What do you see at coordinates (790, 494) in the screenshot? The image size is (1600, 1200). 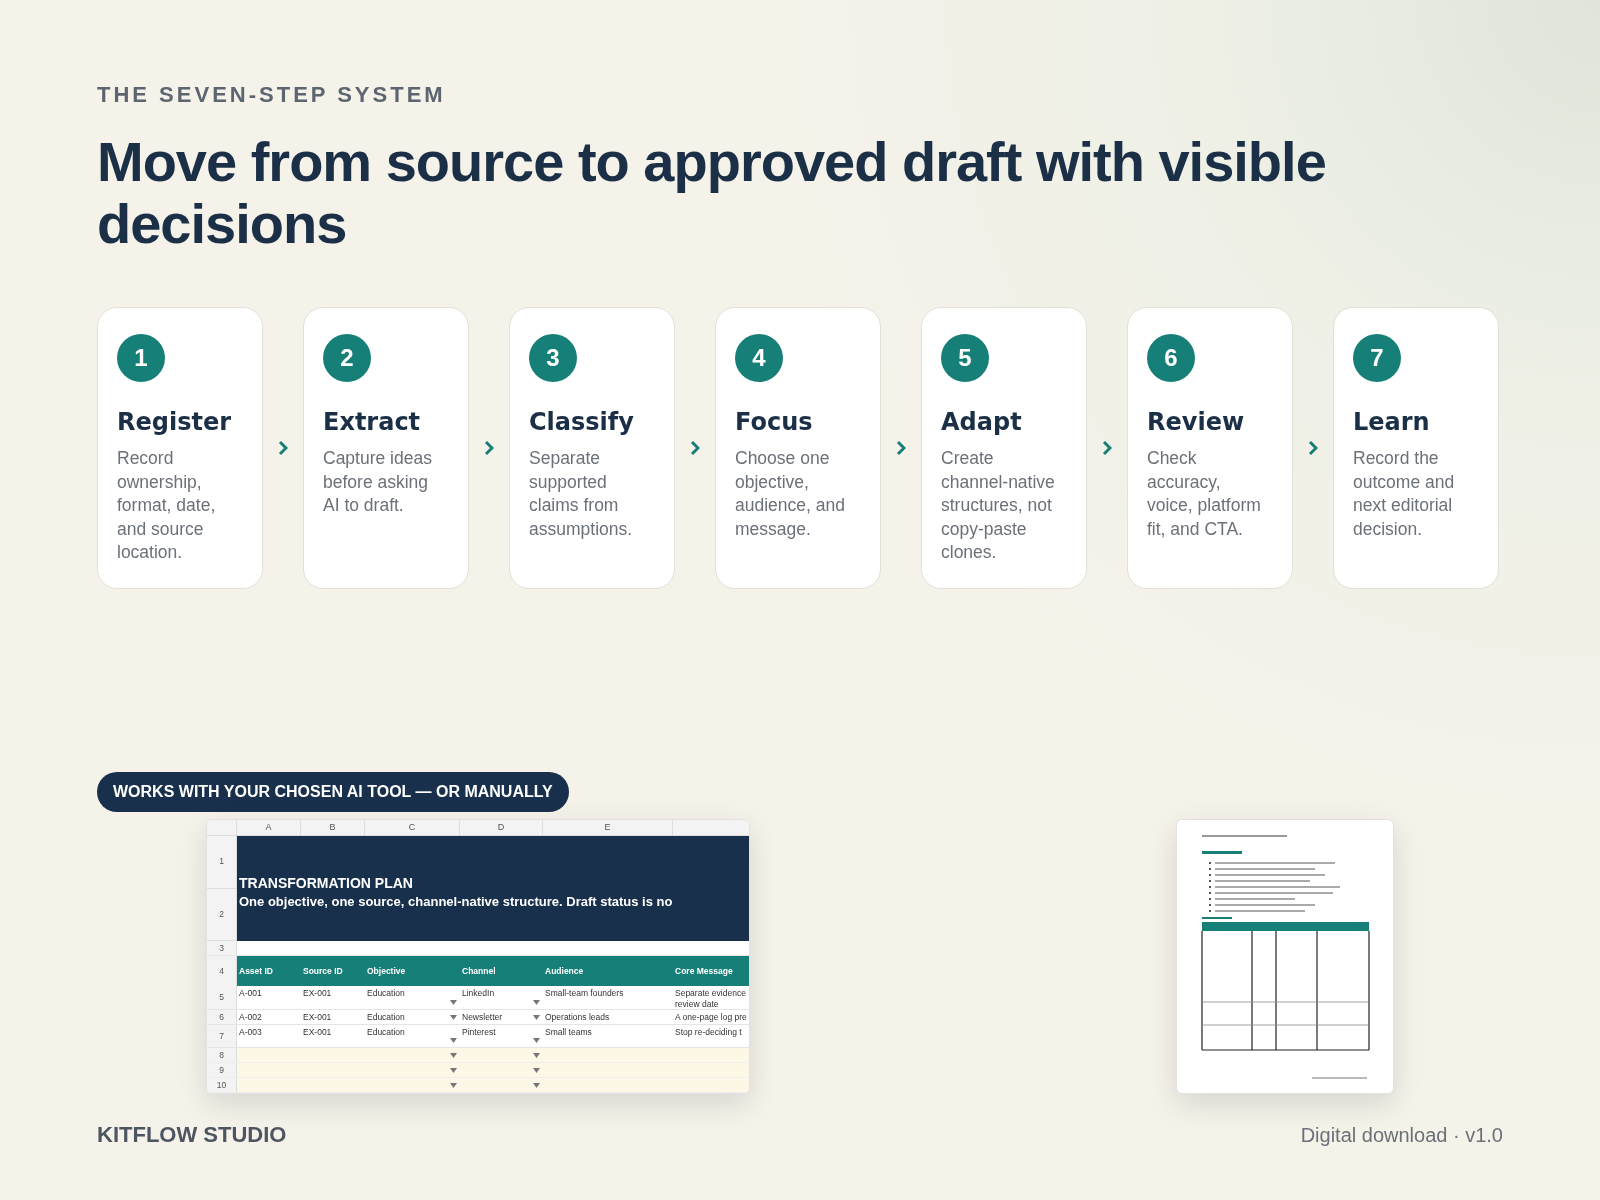 I see `step-description: Choose one objective, audience, and message.` at bounding box center [790, 494].